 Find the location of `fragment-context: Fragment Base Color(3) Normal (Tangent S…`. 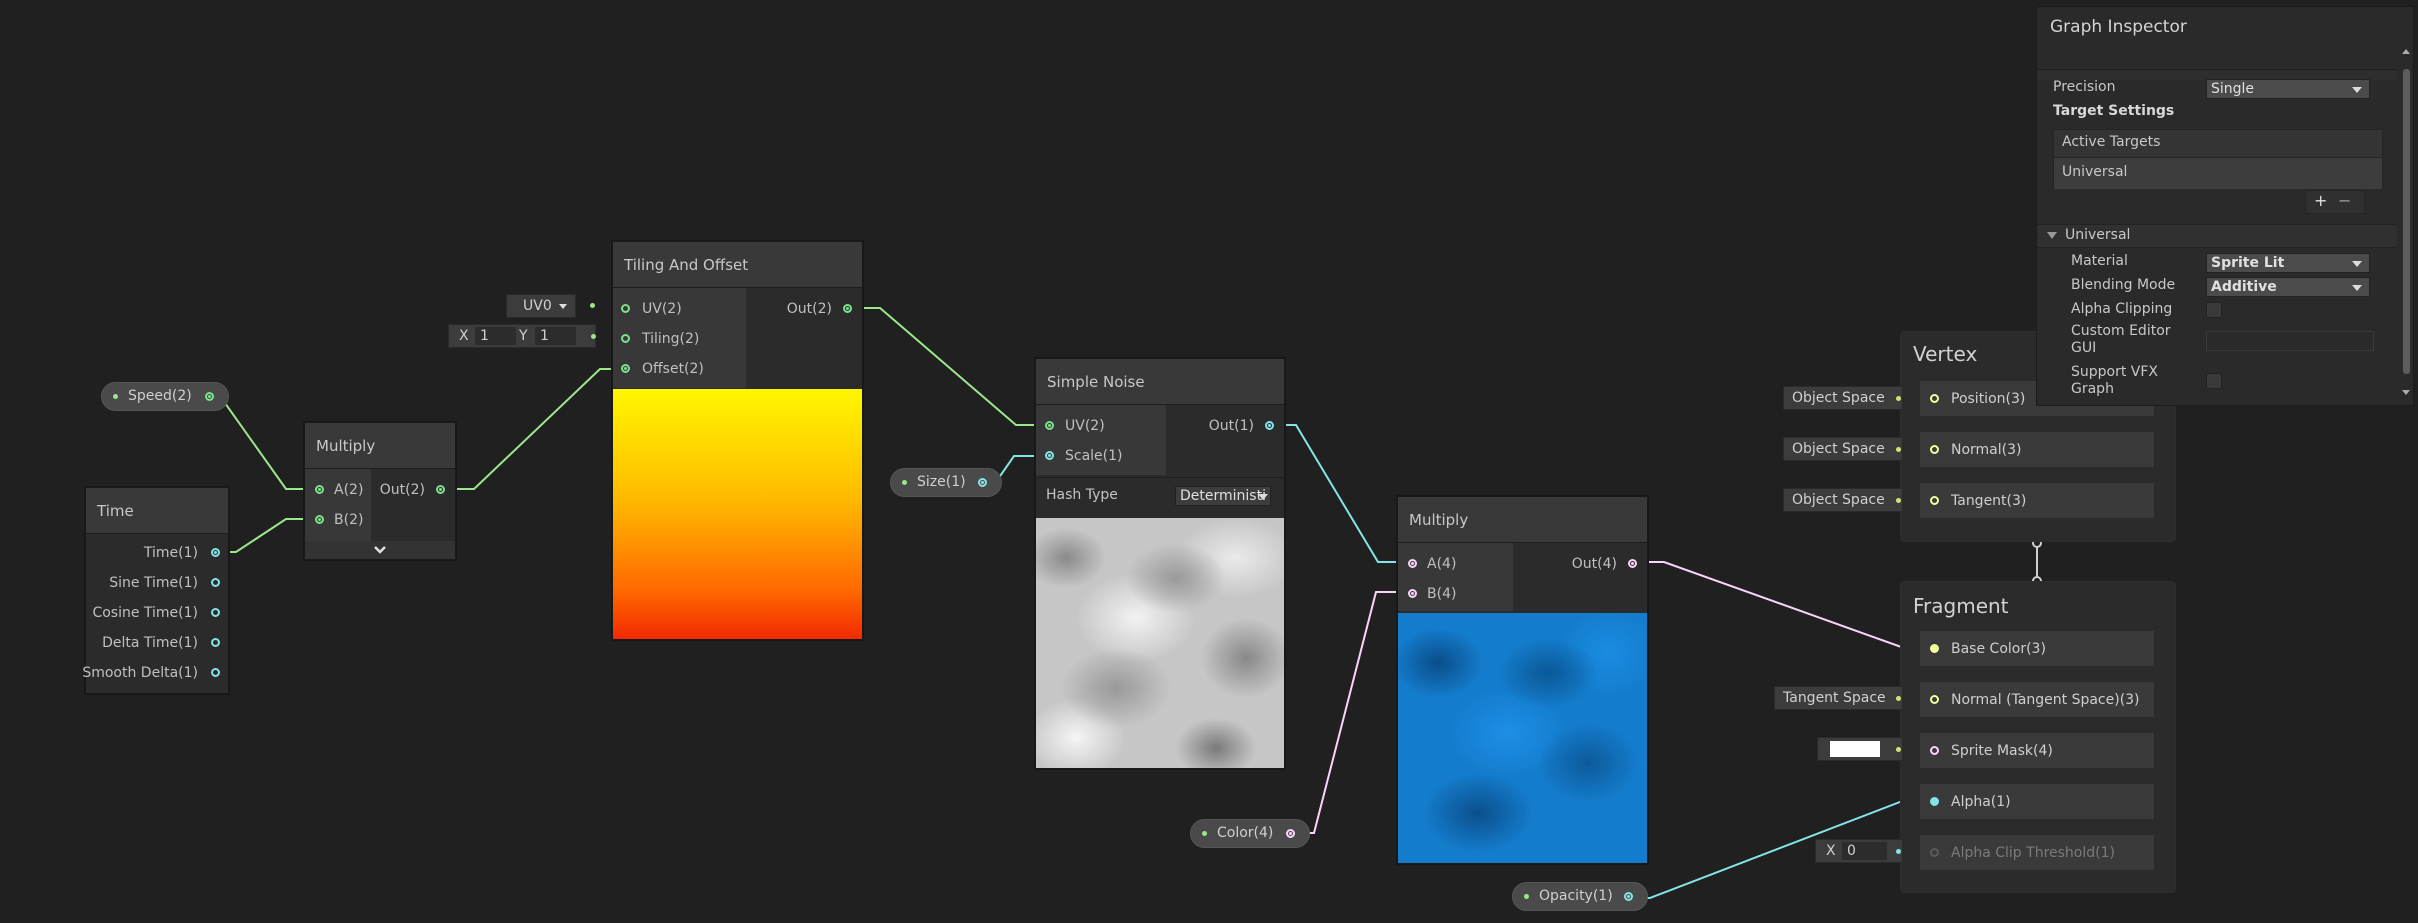

fragment-context: Fragment Base Color(3) Normal (Tangent S… is located at coordinates (2038, 737).